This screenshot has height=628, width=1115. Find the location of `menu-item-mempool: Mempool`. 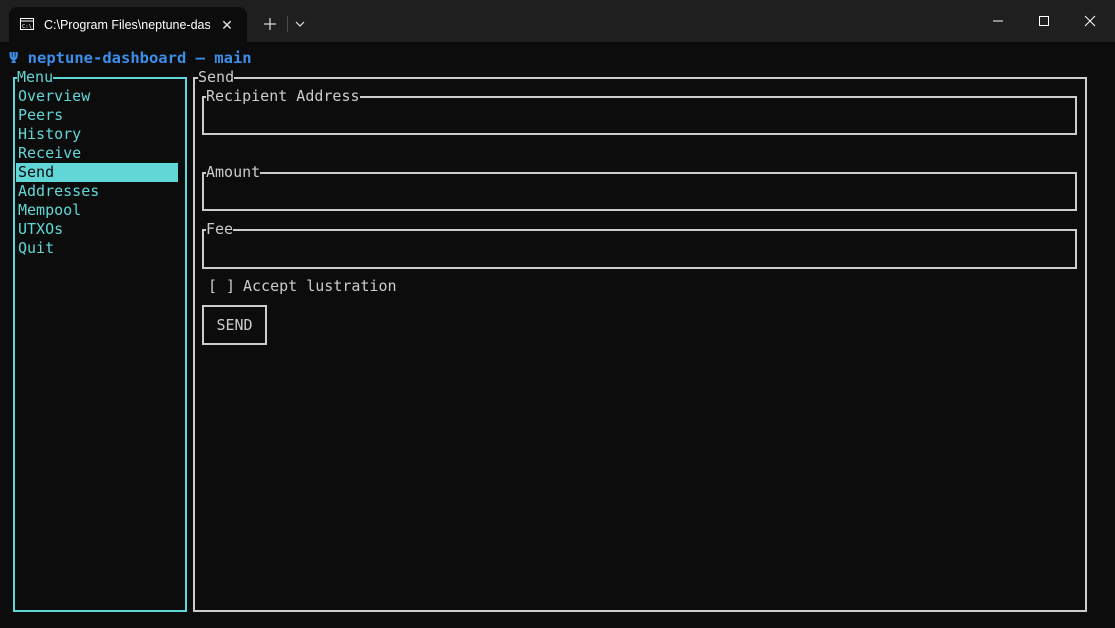

menu-item-mempool: Mempool is located at coordinates (97, 210).